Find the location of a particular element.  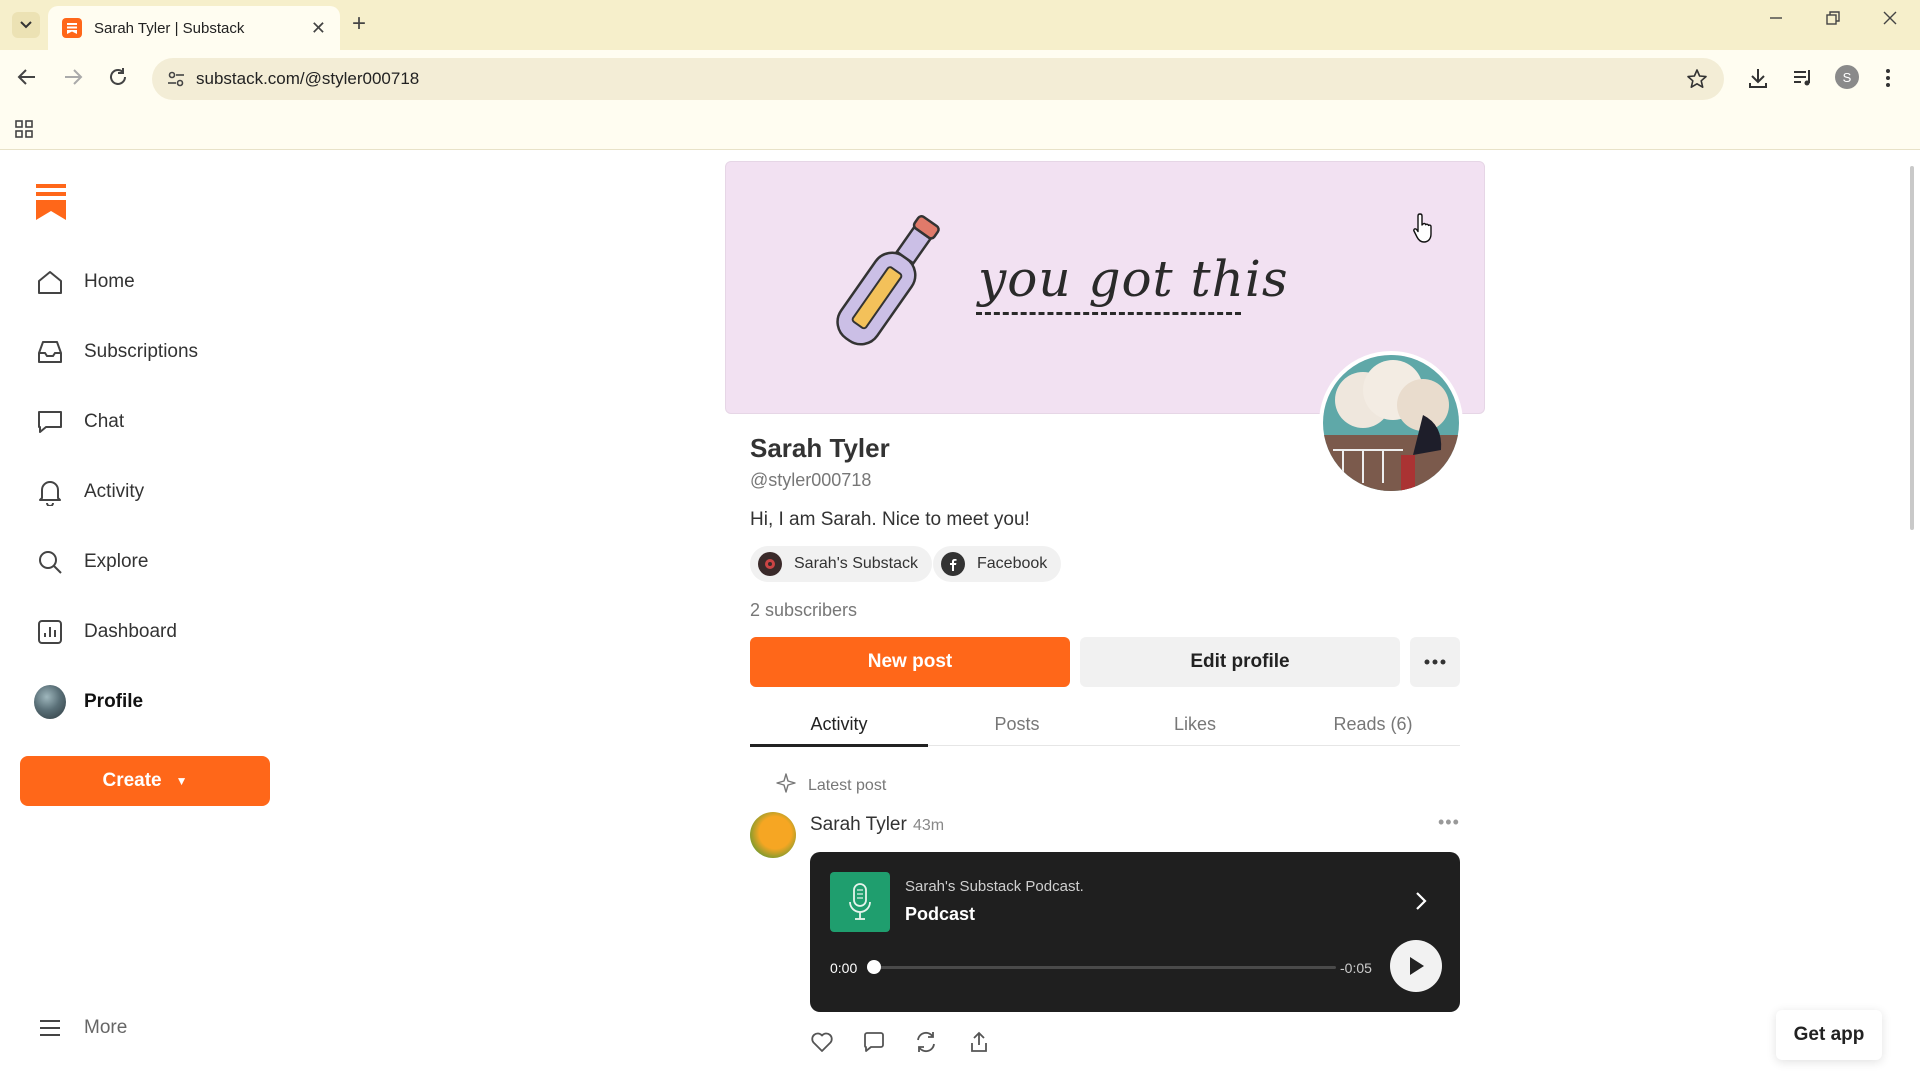

link-chip-facebook: Facebook is located at coordinates (997, 564).